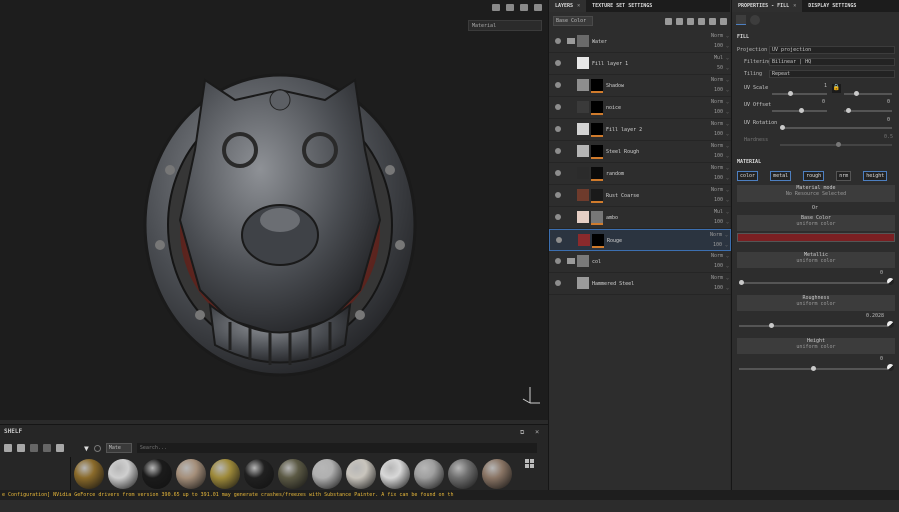 Image resolution: width=899 pixels, height=512 pixels. Describe the element at coordinates (496, 7) in the screenshot. I see `camera-icon` at that location.